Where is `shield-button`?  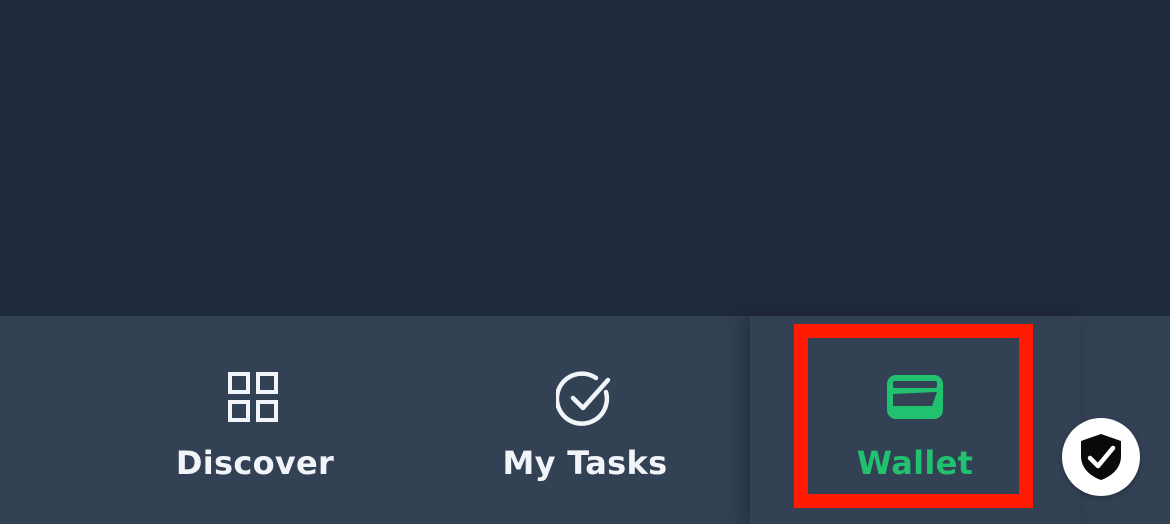 shield-button is located at coordinates (1101, 457).